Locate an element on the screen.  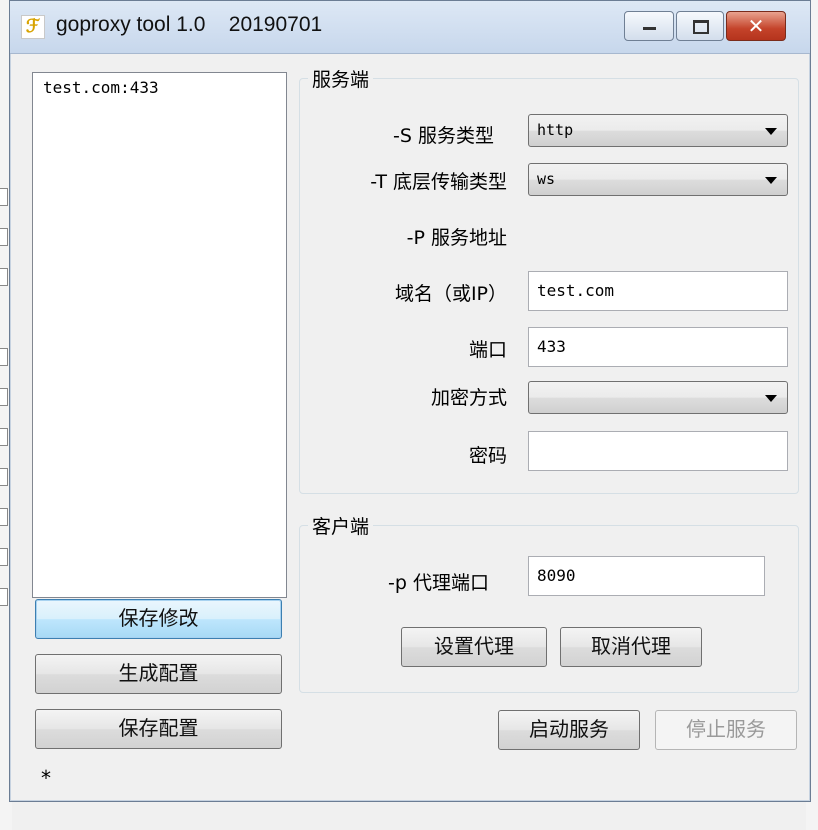
transport-type-value: ws is located at coordinates (546, 179).